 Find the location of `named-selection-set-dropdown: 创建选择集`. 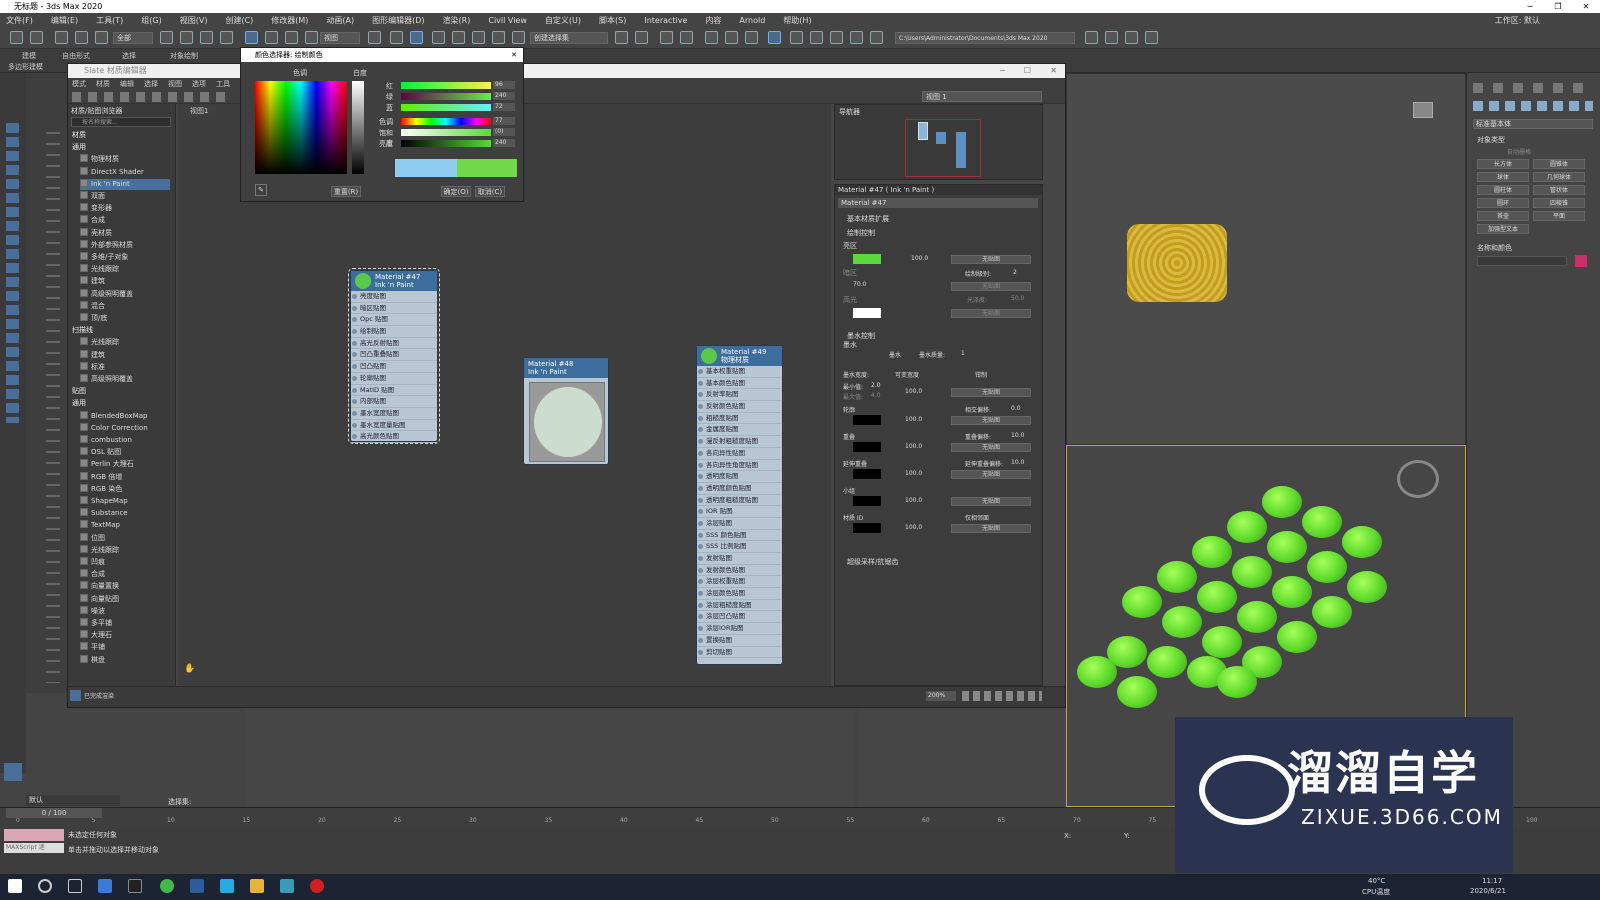

named-selection-set-dropdown: 创建选择集 is located at coordinates (569, 38).